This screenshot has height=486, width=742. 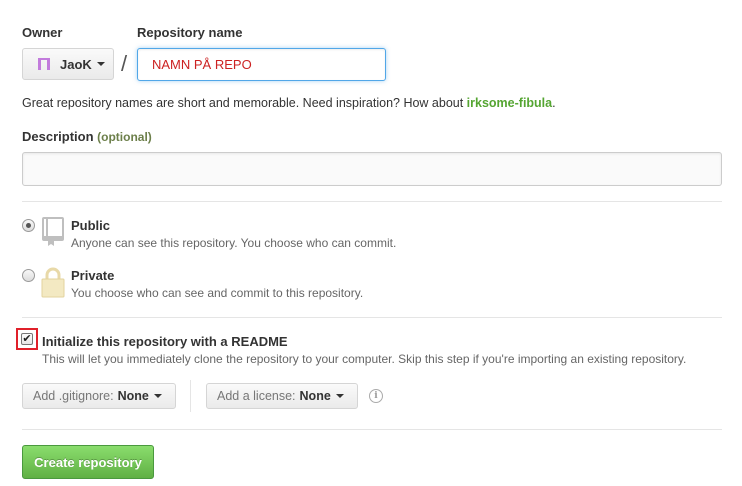 I want to click on description-input, so click(x=372, y=169).